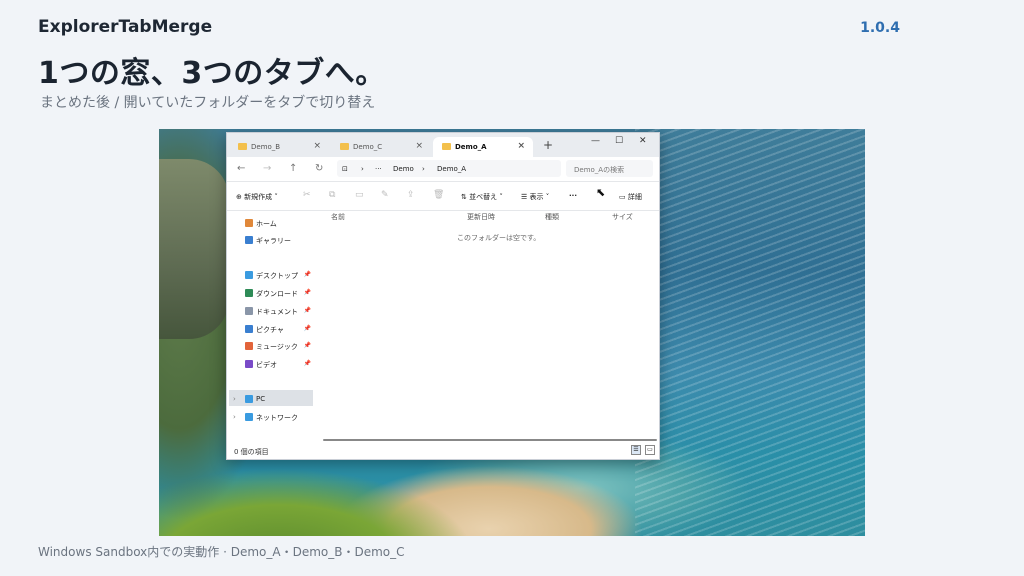  What do you see at coordinates (212, 73) in the screenshot?
I see `page-title: 1つの窓、3つのタブへ。` at bounding box center [212, 73].